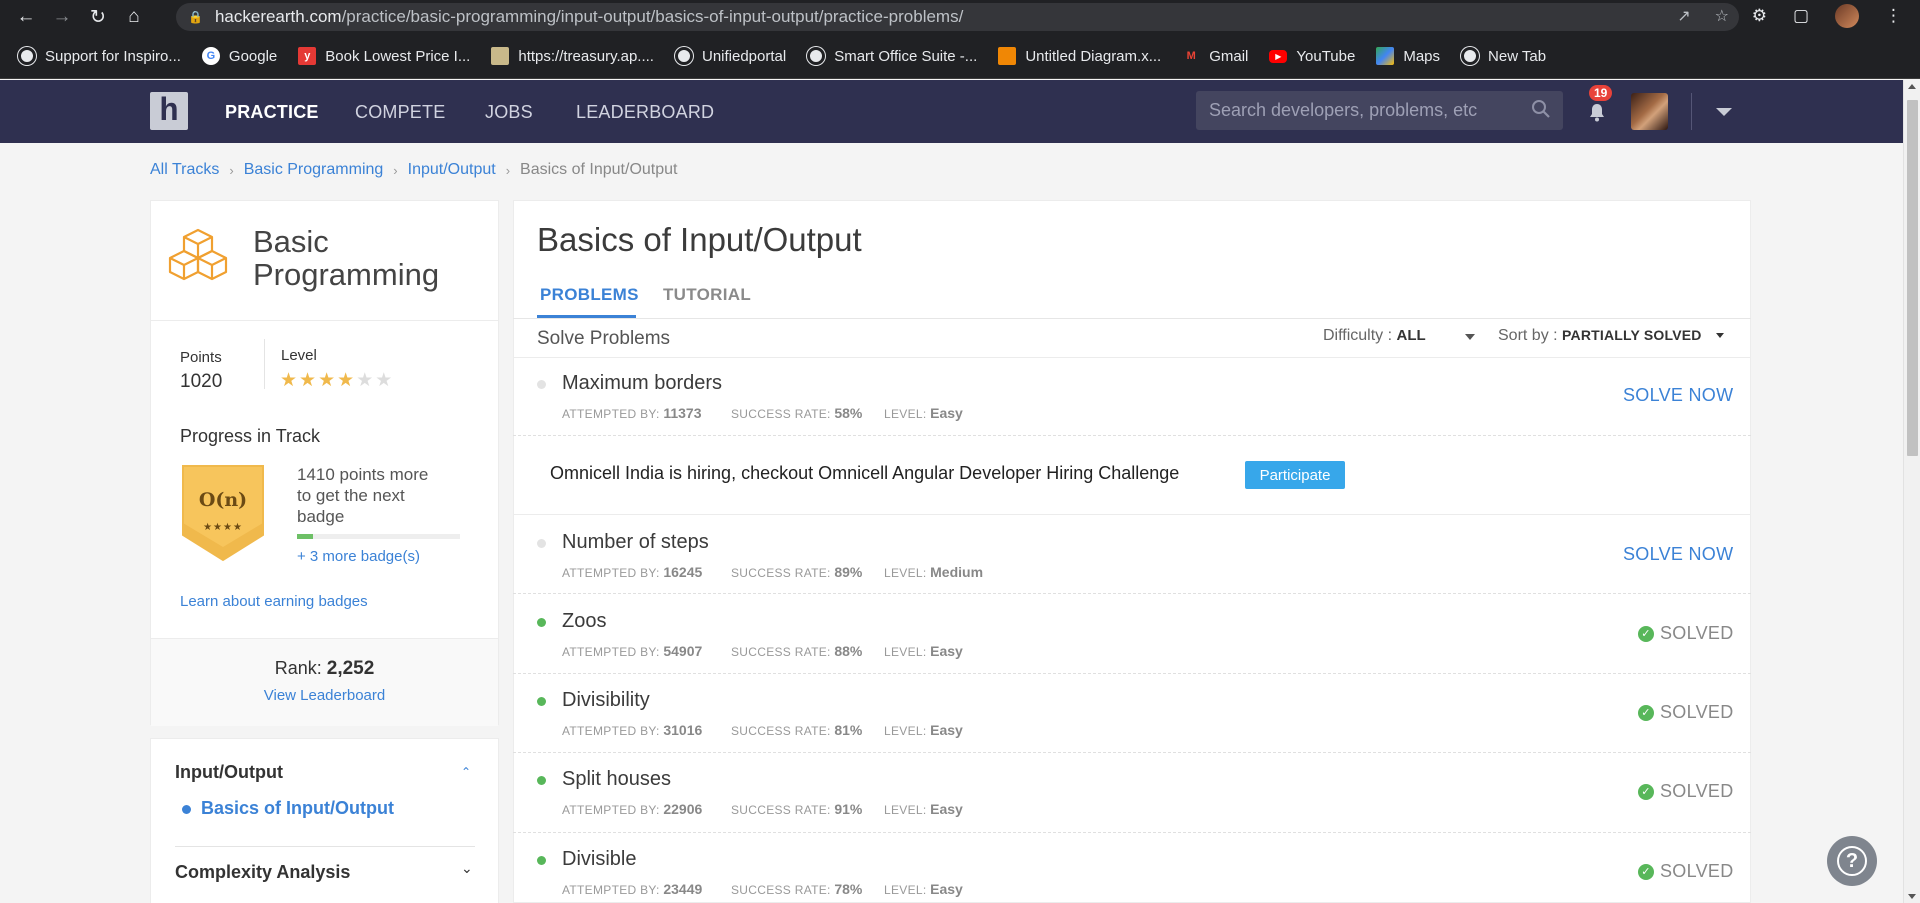 Image resolution: width=1920 pixels, height=903 pixels. Describe the element at coordinates (1912, 86) in the screenshot. I see `scroll-up-icon` at that location.